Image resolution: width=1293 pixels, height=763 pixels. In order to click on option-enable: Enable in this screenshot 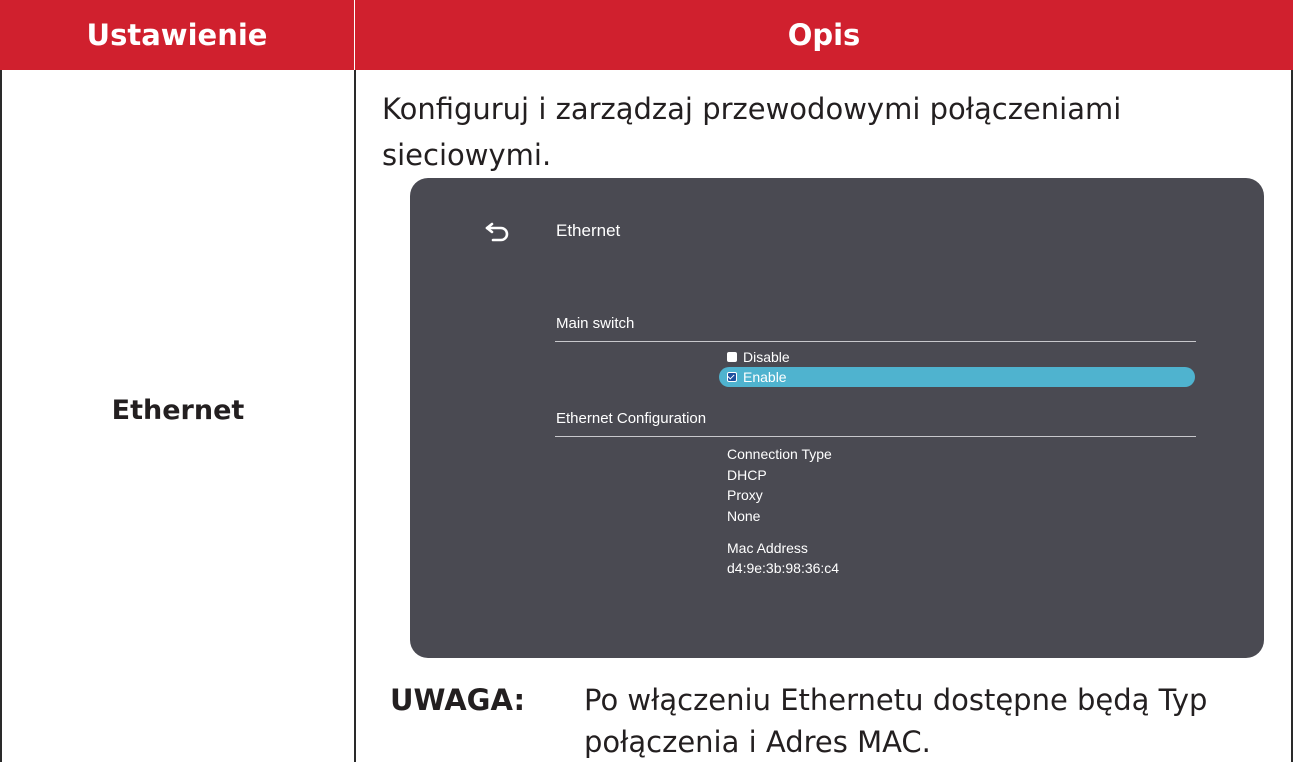, I will do `click(957, 377)`.